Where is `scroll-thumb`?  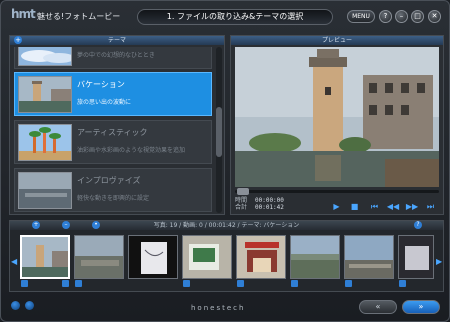 scroll-thumb is located at coordinates (219, 132).